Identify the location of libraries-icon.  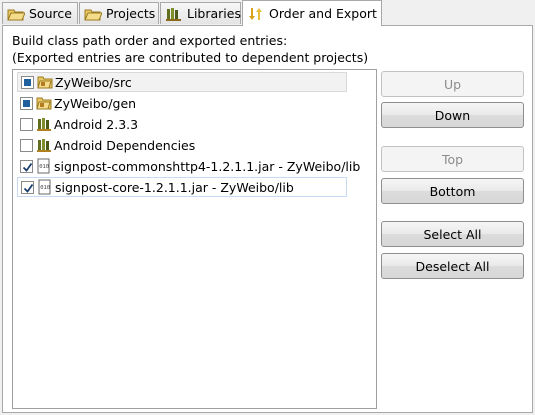
(174, 14).